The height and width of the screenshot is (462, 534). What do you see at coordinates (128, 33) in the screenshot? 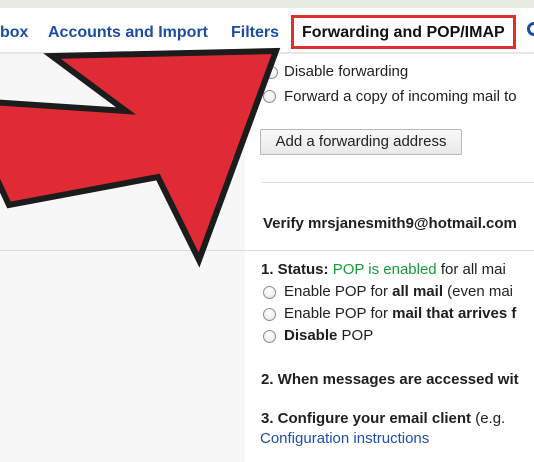
I see `tab-accounts-and-import: Accounts and Import` at bounding box center [128, 33].